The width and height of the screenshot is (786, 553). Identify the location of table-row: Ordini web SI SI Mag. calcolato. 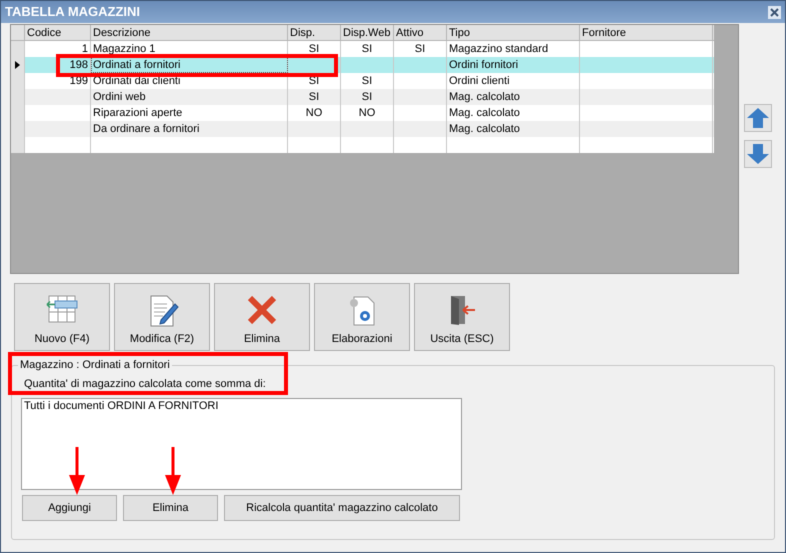
(362, 97).